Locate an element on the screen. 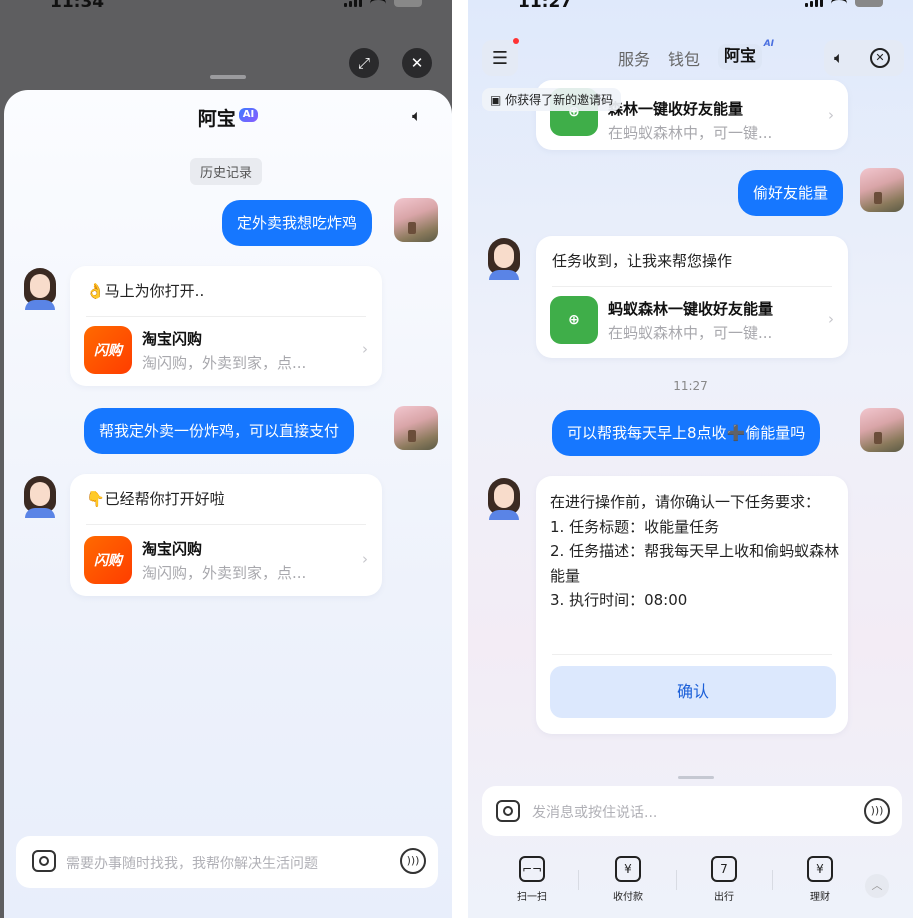 This screenshot has height=918, width=913. tool-payment: ¥ 收付款 is located at coordinates (628, 879).